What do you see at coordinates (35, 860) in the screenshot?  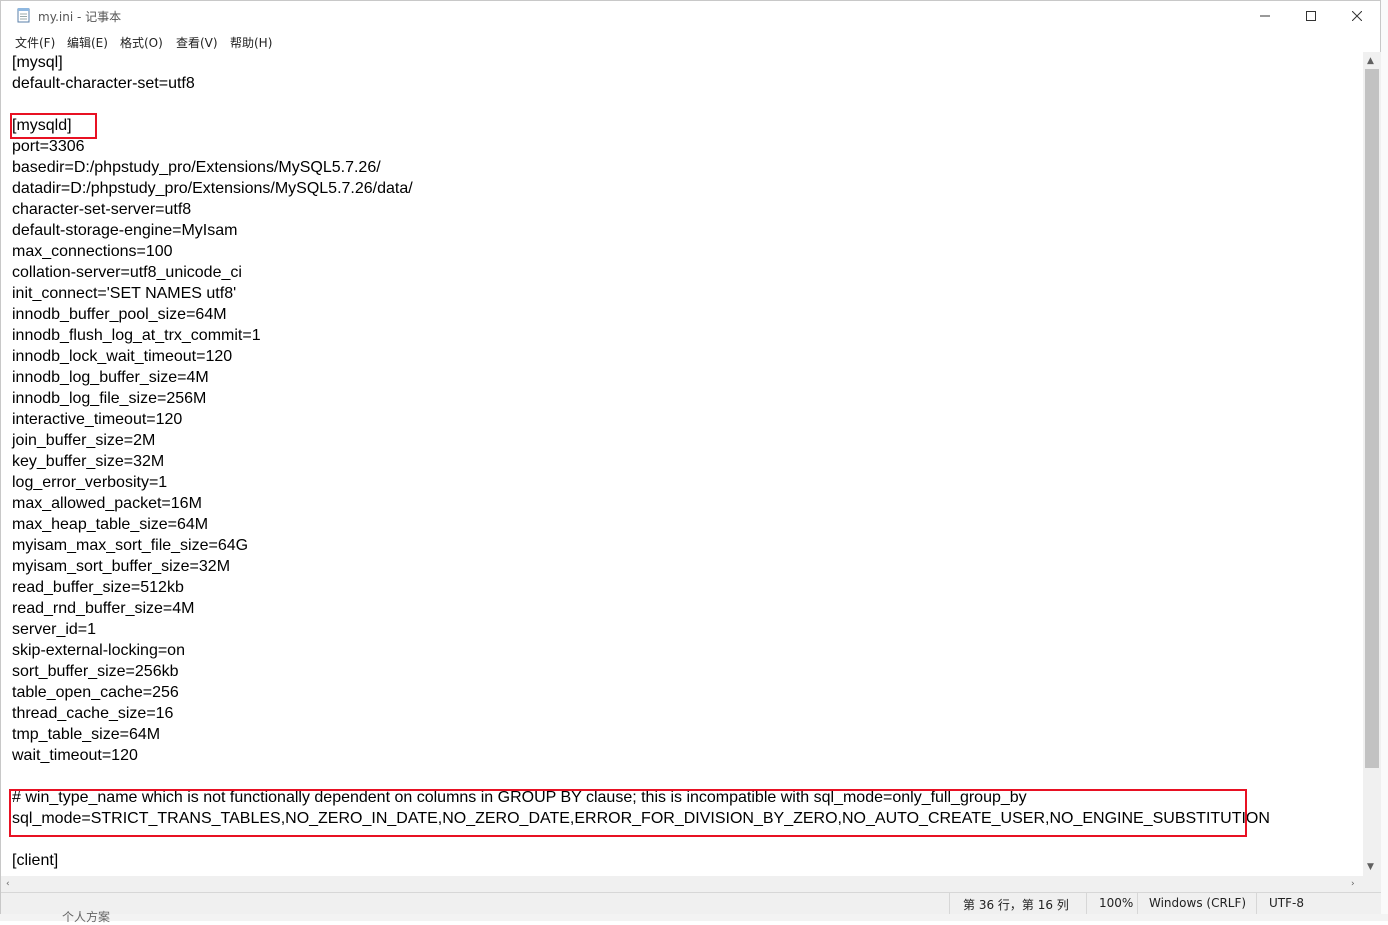 I see `editor-line: [client]` at bounding box center [35, 860].